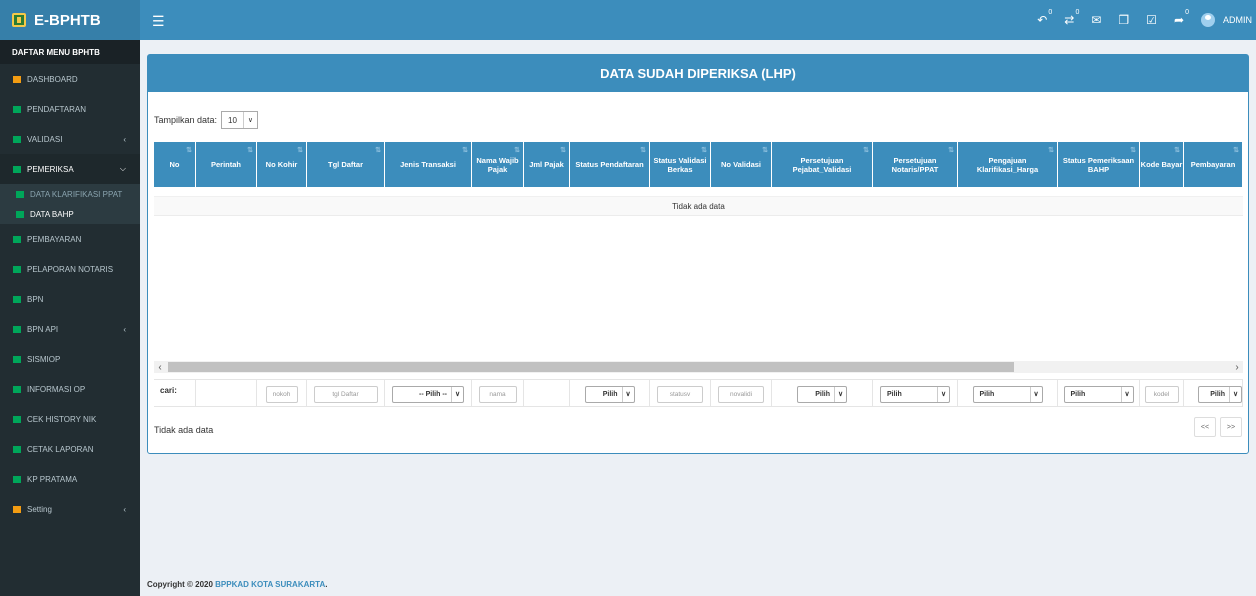 Image resolution: width=1256 pixels, height=596 pixels. I want to click on column-header: Status Pendaftaran ⇅, so click(610, 164).